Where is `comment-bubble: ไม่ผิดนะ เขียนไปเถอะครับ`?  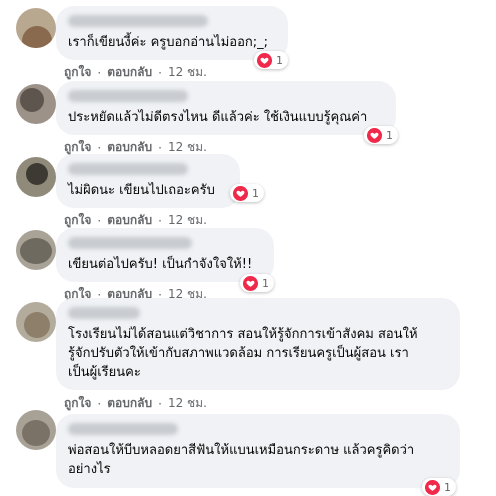 comment-bubble: ไม่ผิดนะ เขียนไปเถอะครับ is located at coordinates (148, 181).